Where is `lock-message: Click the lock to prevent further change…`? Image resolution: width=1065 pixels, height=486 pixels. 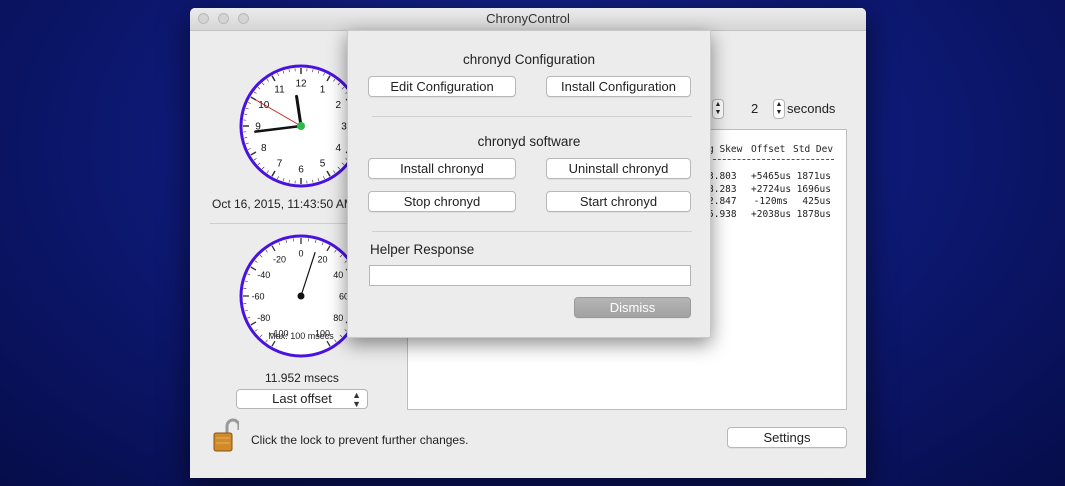 lock-message: Click the lock to prevent further change… is located at coordinates (360, 440).